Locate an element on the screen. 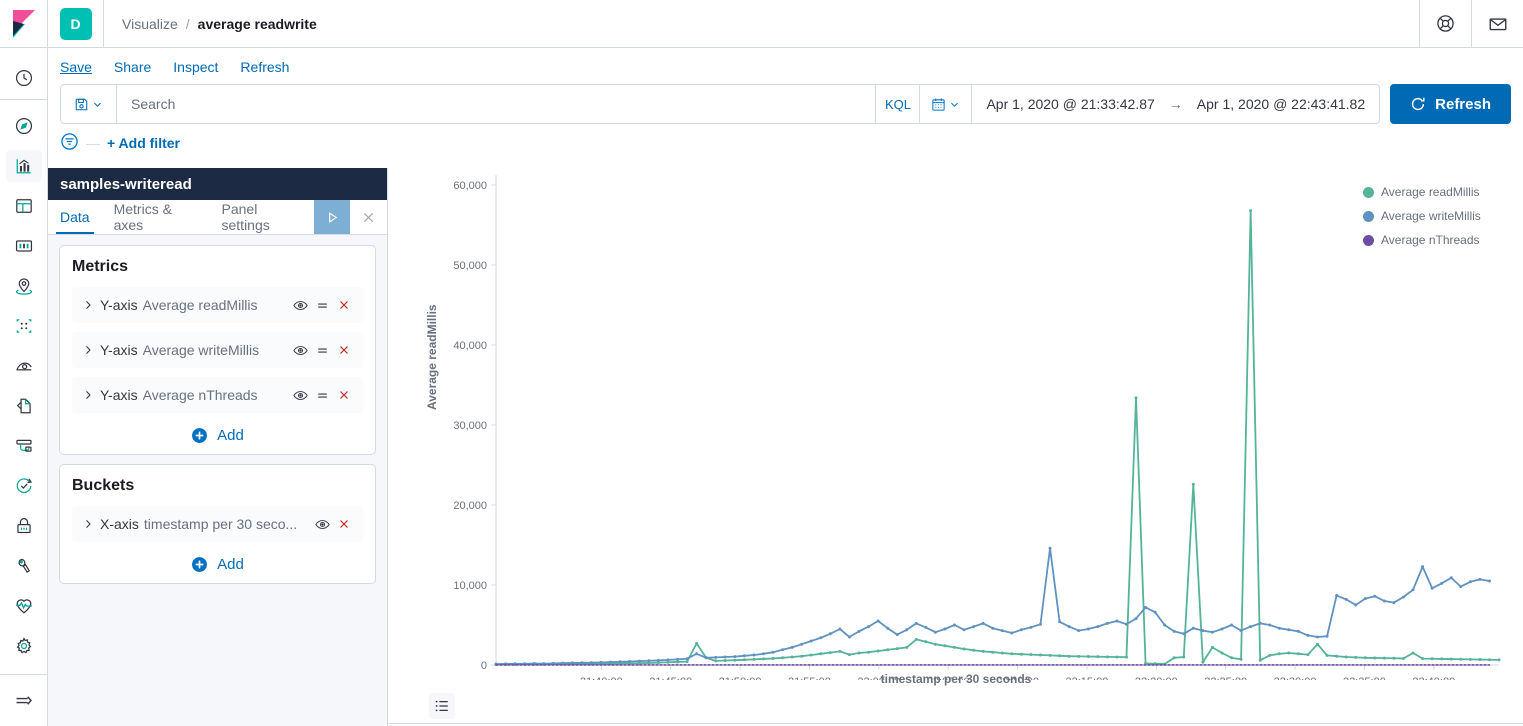 This screenshot has height=726, width=1523. sidebar-item-uptime is located at coordinates (24, 486).